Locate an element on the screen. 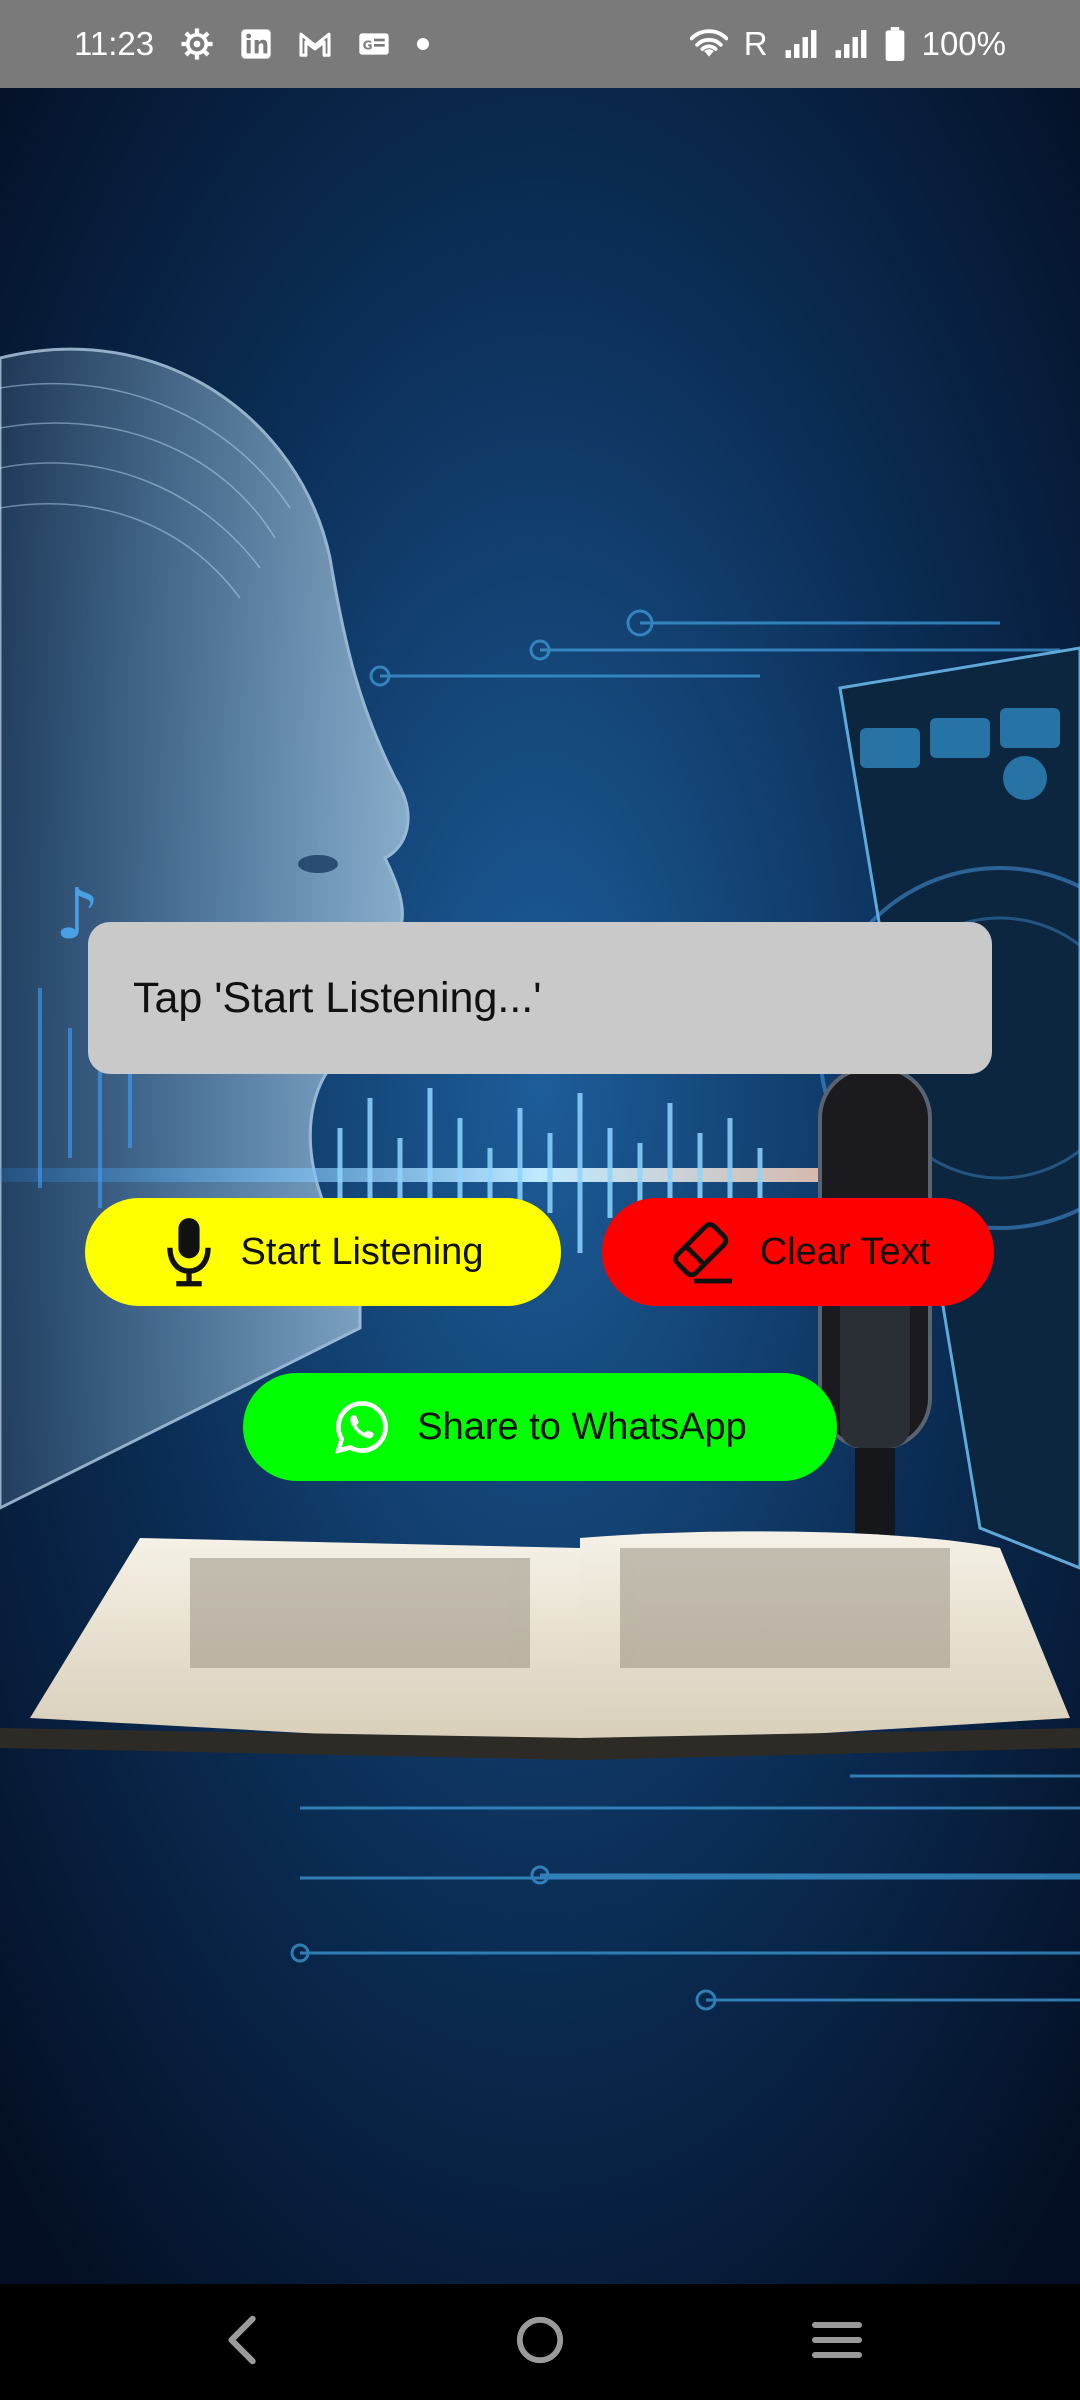 This screenshot has height=2400, width=1080. status-right: R 100% is located at coordinates (847, 44).